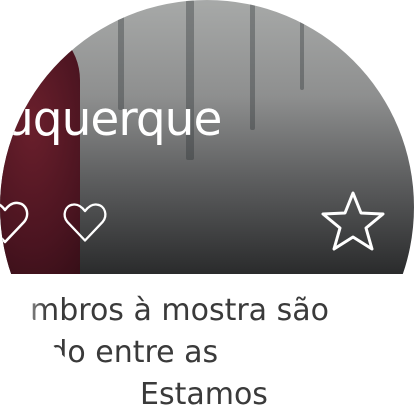 This screenshot has width=414, height=414. What do you see at coordinates (204, 394) in the screenshot?
I see `body-line: Estamos` at bounding box center [204, 394].